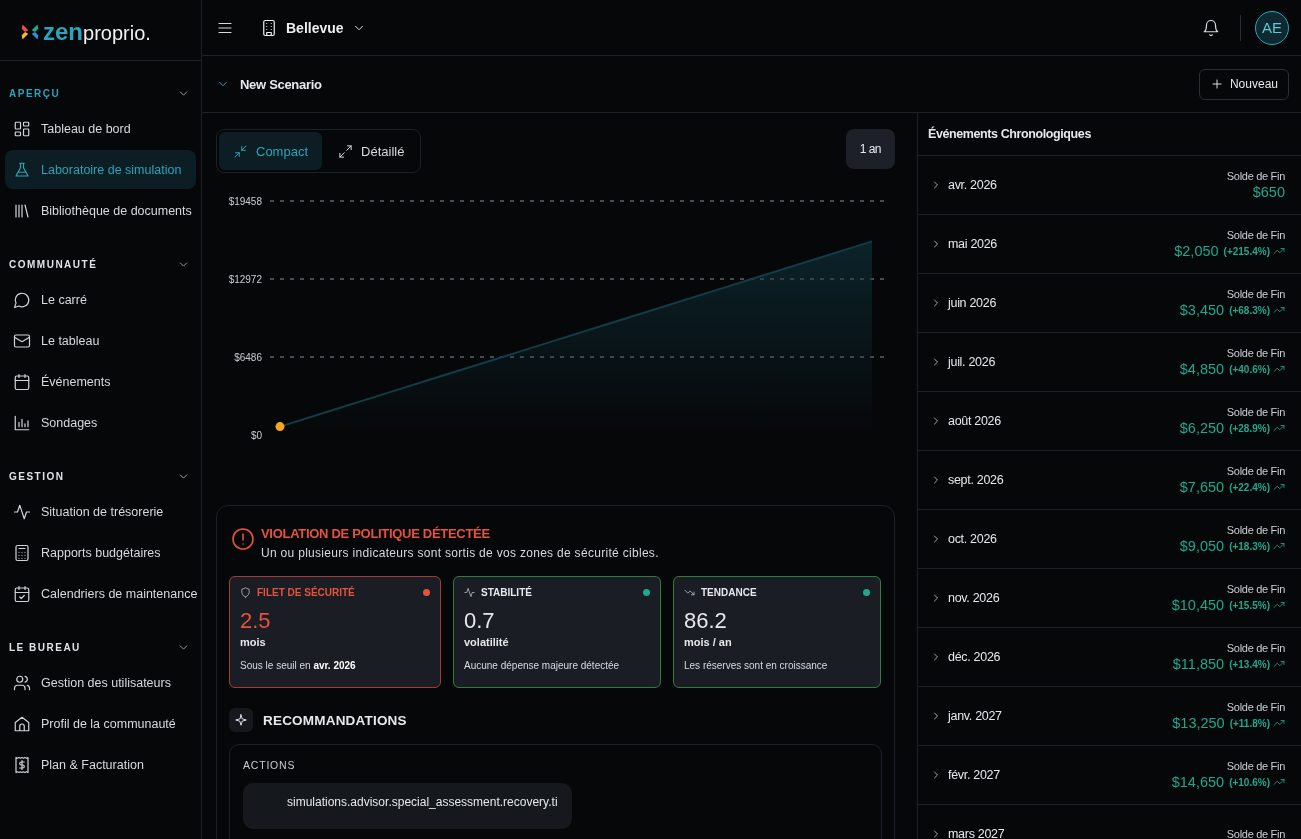 This screenshot has width=1301, height=839. I want to click on calendar-check-icon, so click(22, 593).